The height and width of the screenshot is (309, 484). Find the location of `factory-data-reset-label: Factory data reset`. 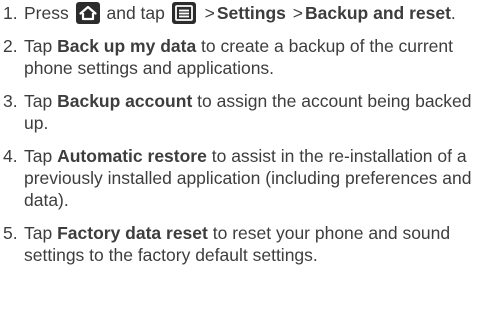

factory-data-reset-label: Factory data reset is located at coordinates (132, 233).